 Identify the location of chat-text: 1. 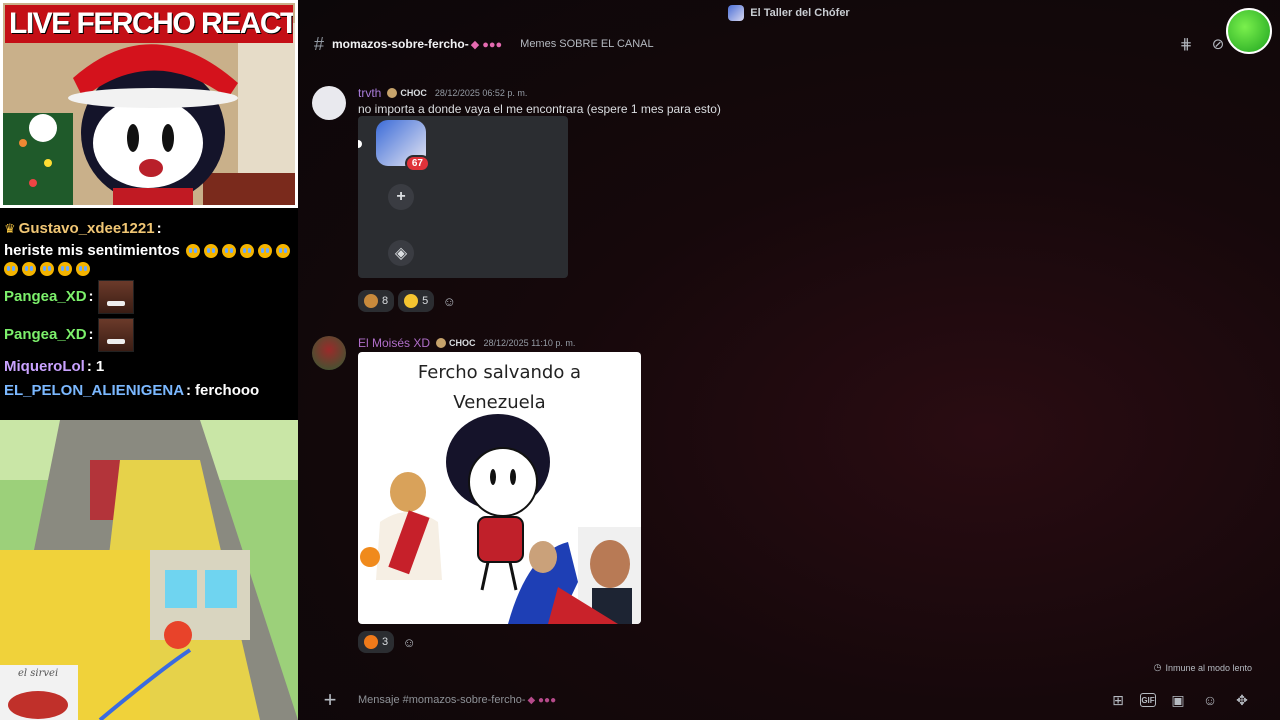
(100, 366).